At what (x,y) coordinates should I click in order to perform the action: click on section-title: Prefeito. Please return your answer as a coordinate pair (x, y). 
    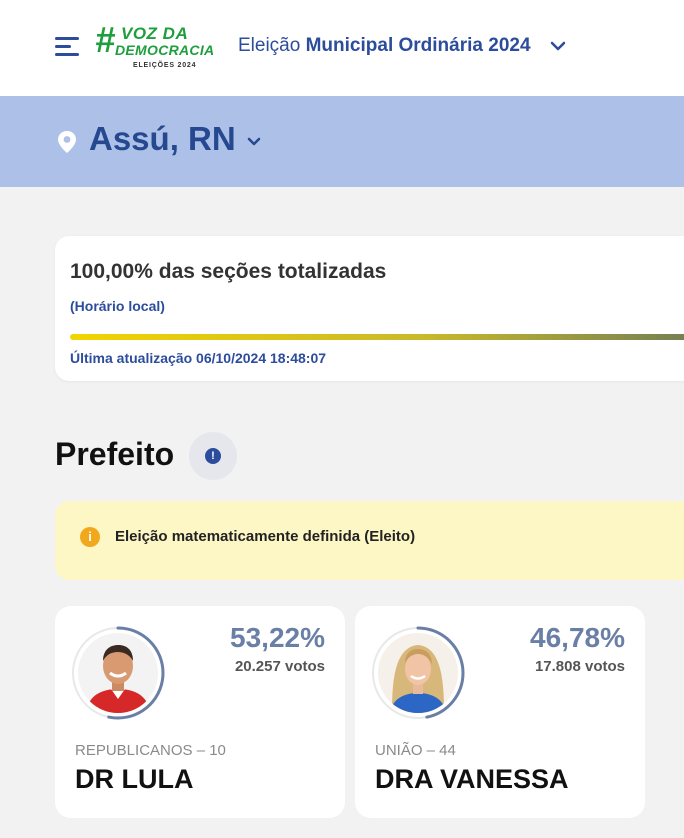
    Looking at the image, I should click on (115, 454).